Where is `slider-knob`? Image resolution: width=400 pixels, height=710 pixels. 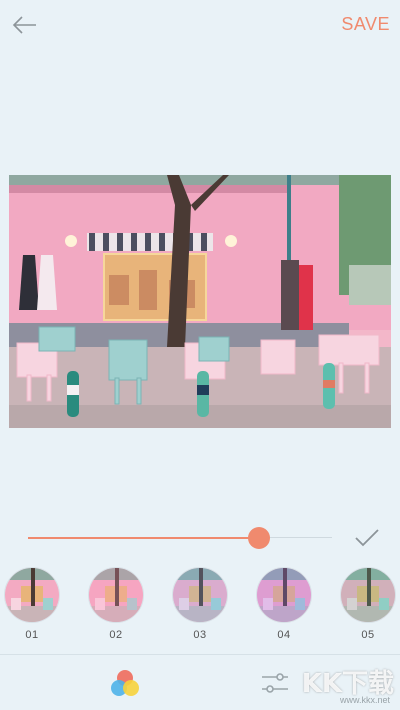 slider-knob is located at coordinates (259, 538).